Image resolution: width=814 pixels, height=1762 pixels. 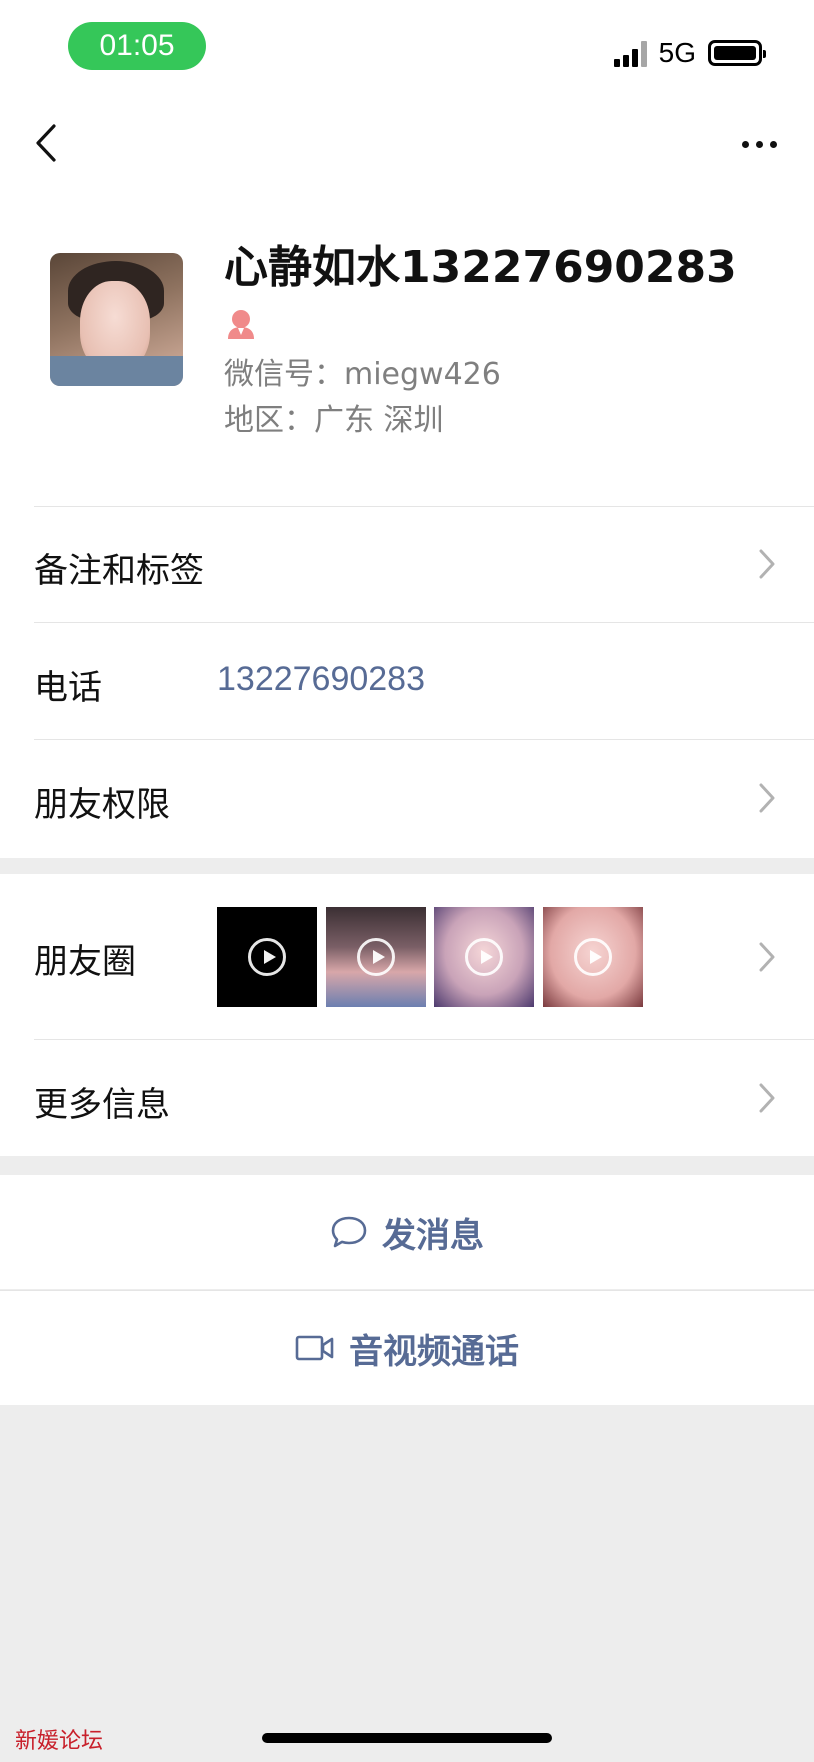 I want to click on wechat-id: 微信号：miegw426, so click(x=362, y=374).